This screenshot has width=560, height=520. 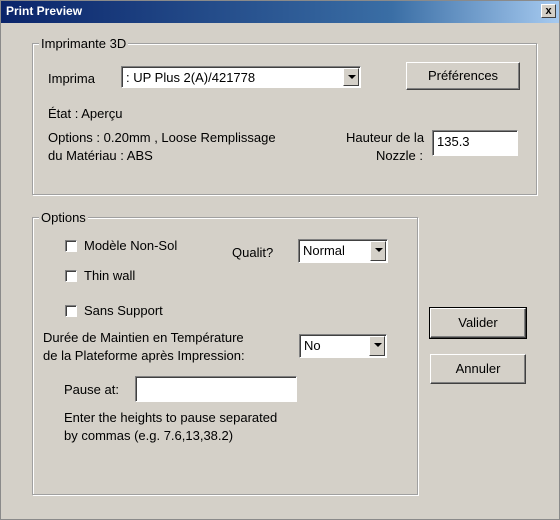 I want to click on non-sol-label: Modèle Non-Sol, so click(x=131, y=245).